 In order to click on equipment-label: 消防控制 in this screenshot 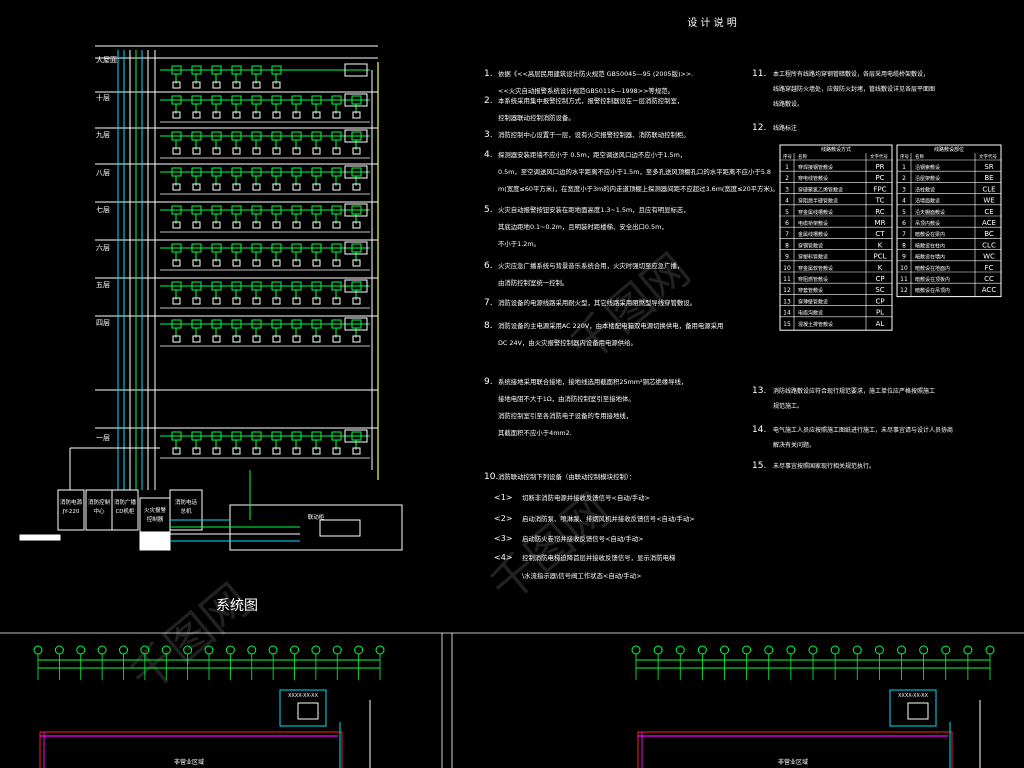, I will do `click(99, 502)`.